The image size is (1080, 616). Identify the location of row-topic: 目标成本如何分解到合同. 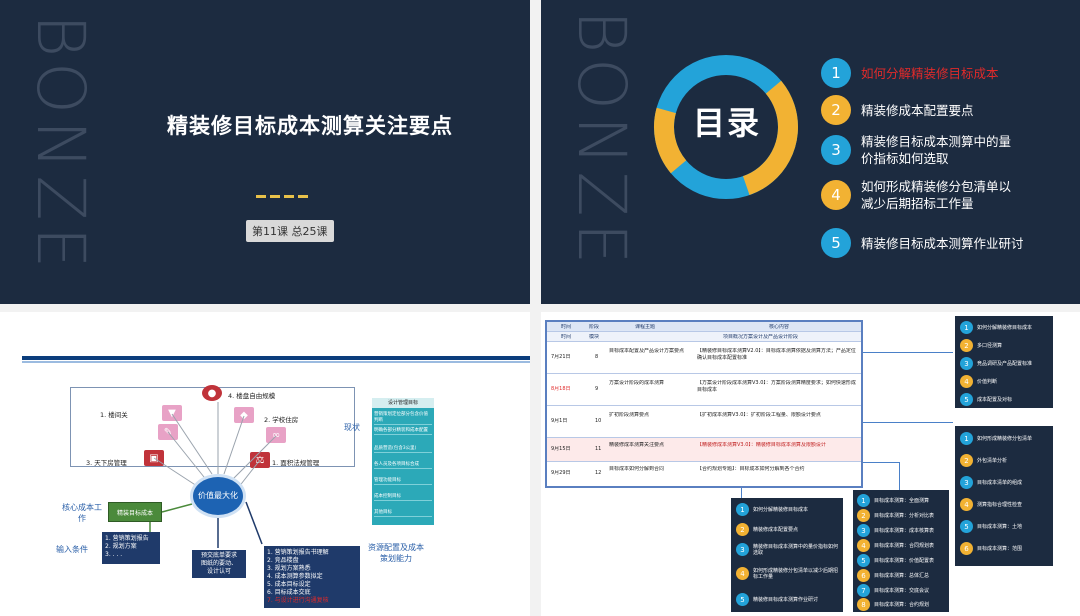
(637, 469).